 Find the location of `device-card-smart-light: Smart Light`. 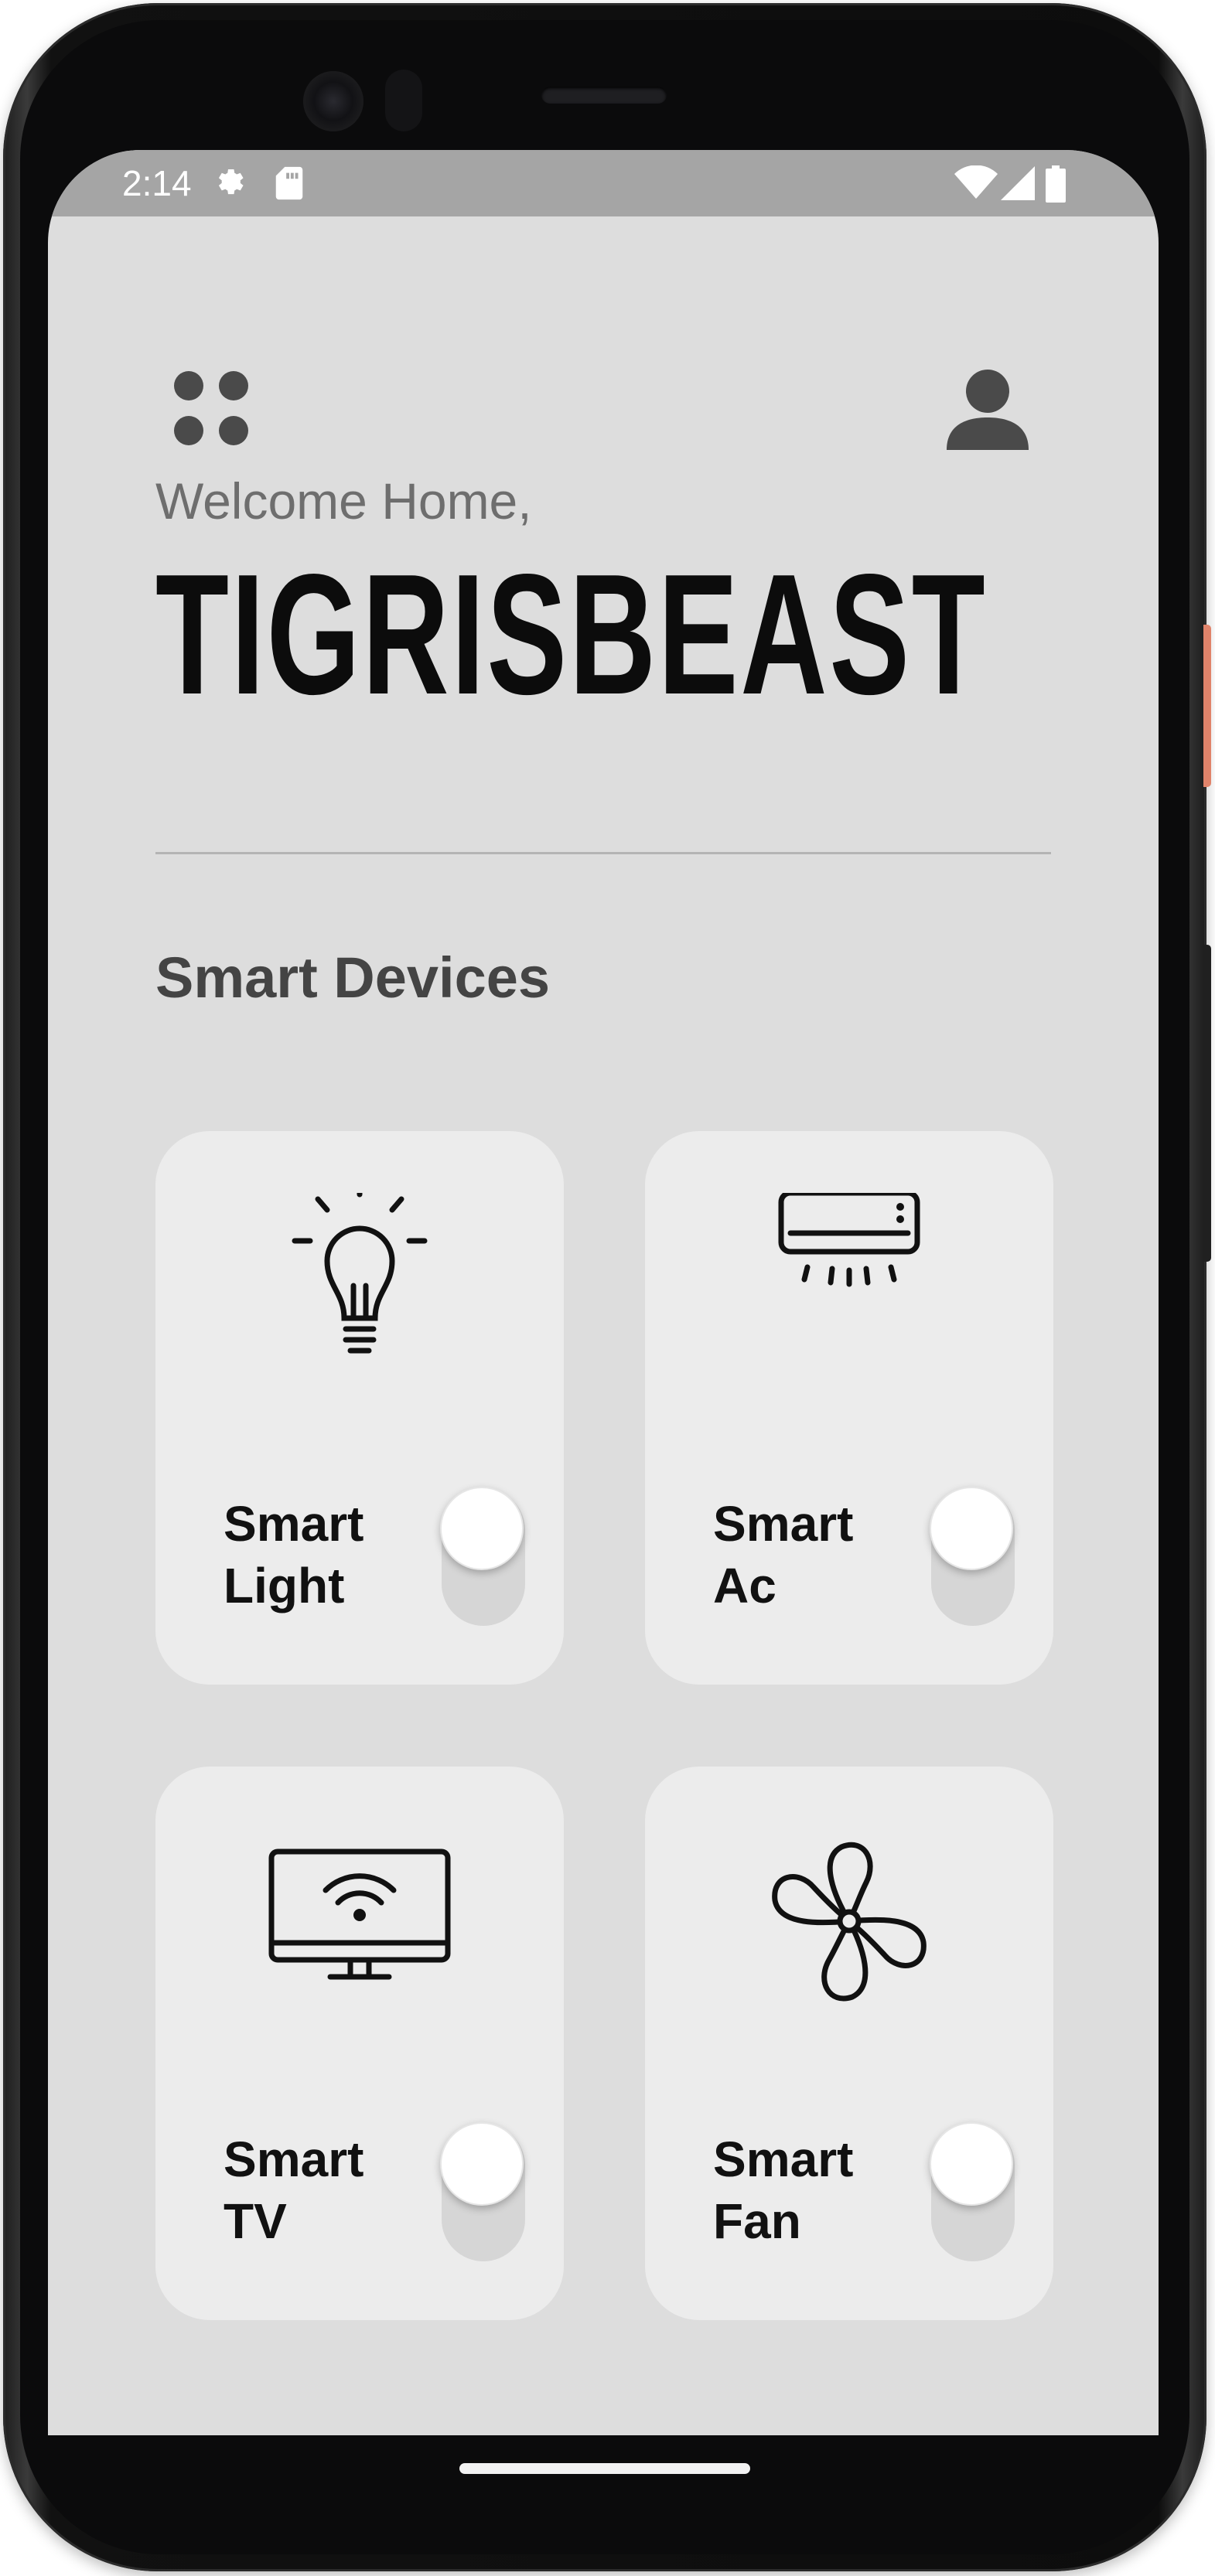

device-card-smart-light: Smart Light is located at coordinates (359, 1408).